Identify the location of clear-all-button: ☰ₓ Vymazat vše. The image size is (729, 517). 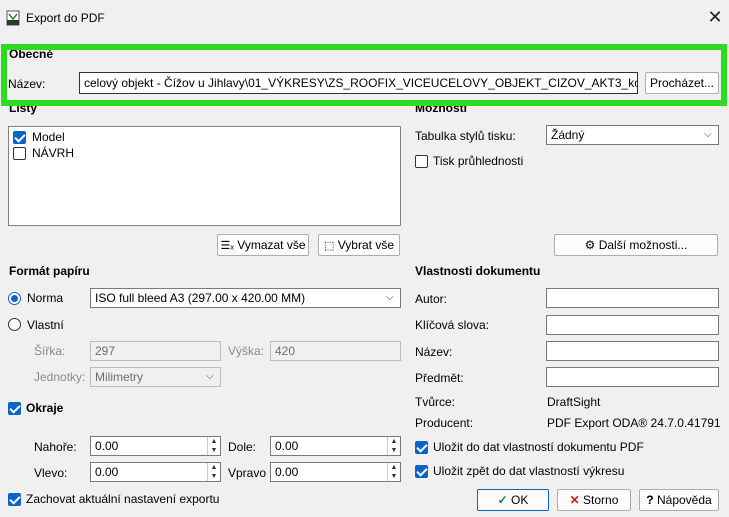
(263, 245).